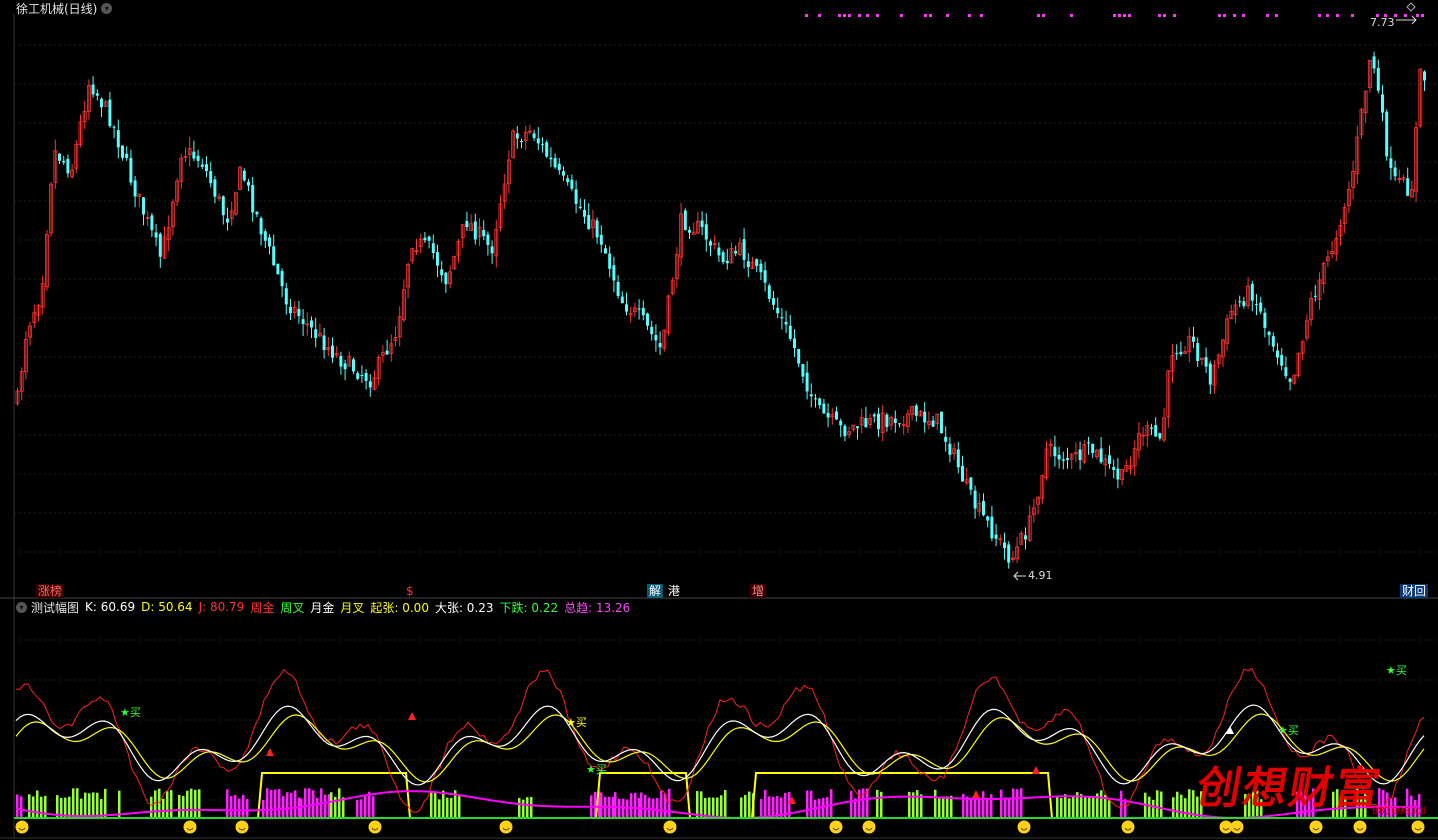 The image size is (1438, 840). Describe the element at coordinates (410, 591) in the screenshot. I see `badge-dollar: $` at that location.